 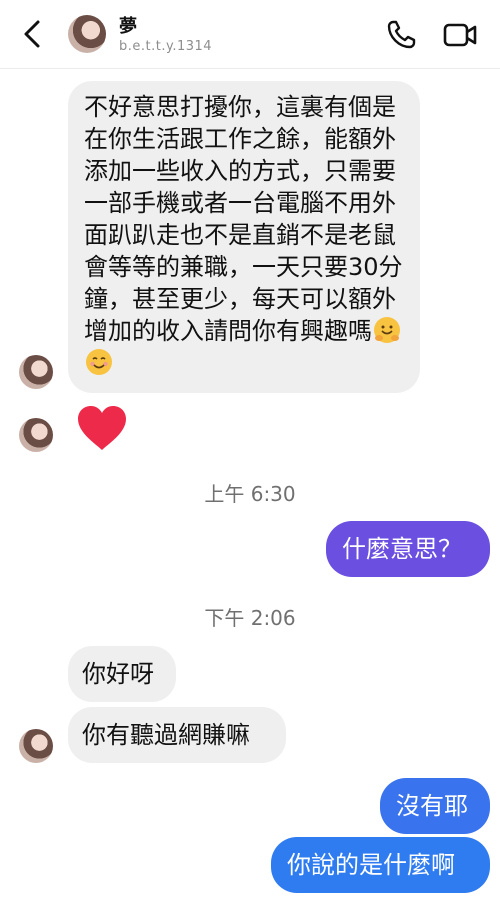 I want to click on back-arrow-icon, so click(x=32, y=34).